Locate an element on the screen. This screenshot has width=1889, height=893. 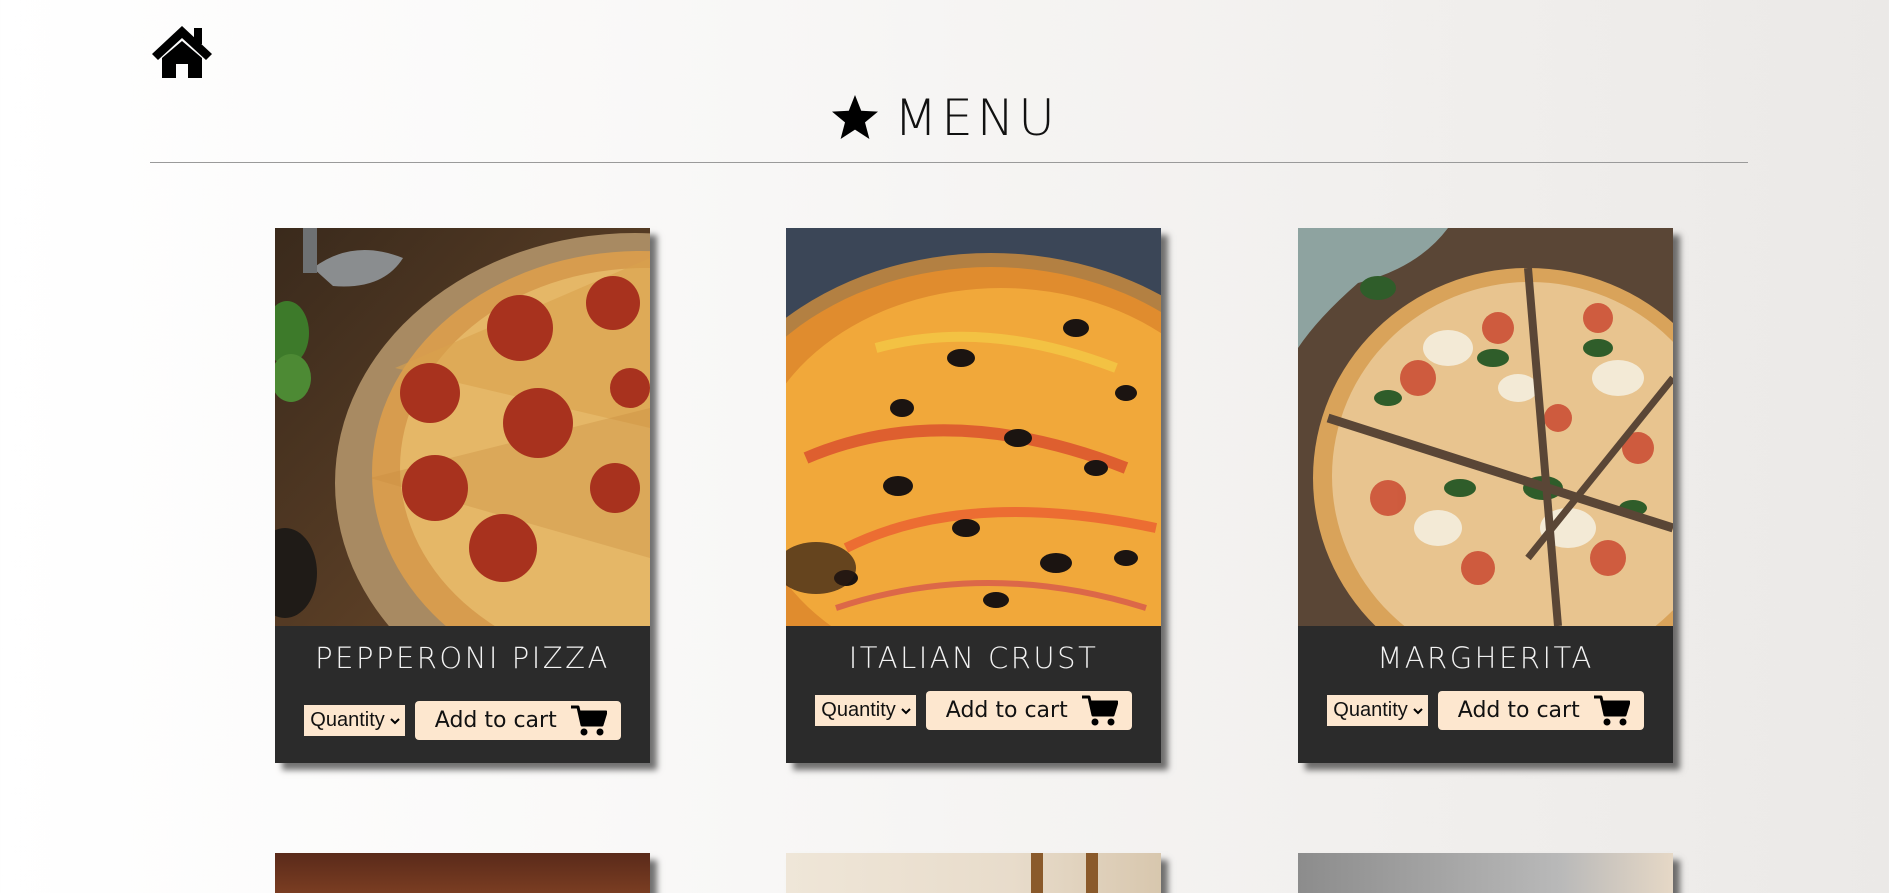
product-card-pepperoni: PEPPERONI PIZZA Quantity Add to cart is located at coordinates (462, 495).